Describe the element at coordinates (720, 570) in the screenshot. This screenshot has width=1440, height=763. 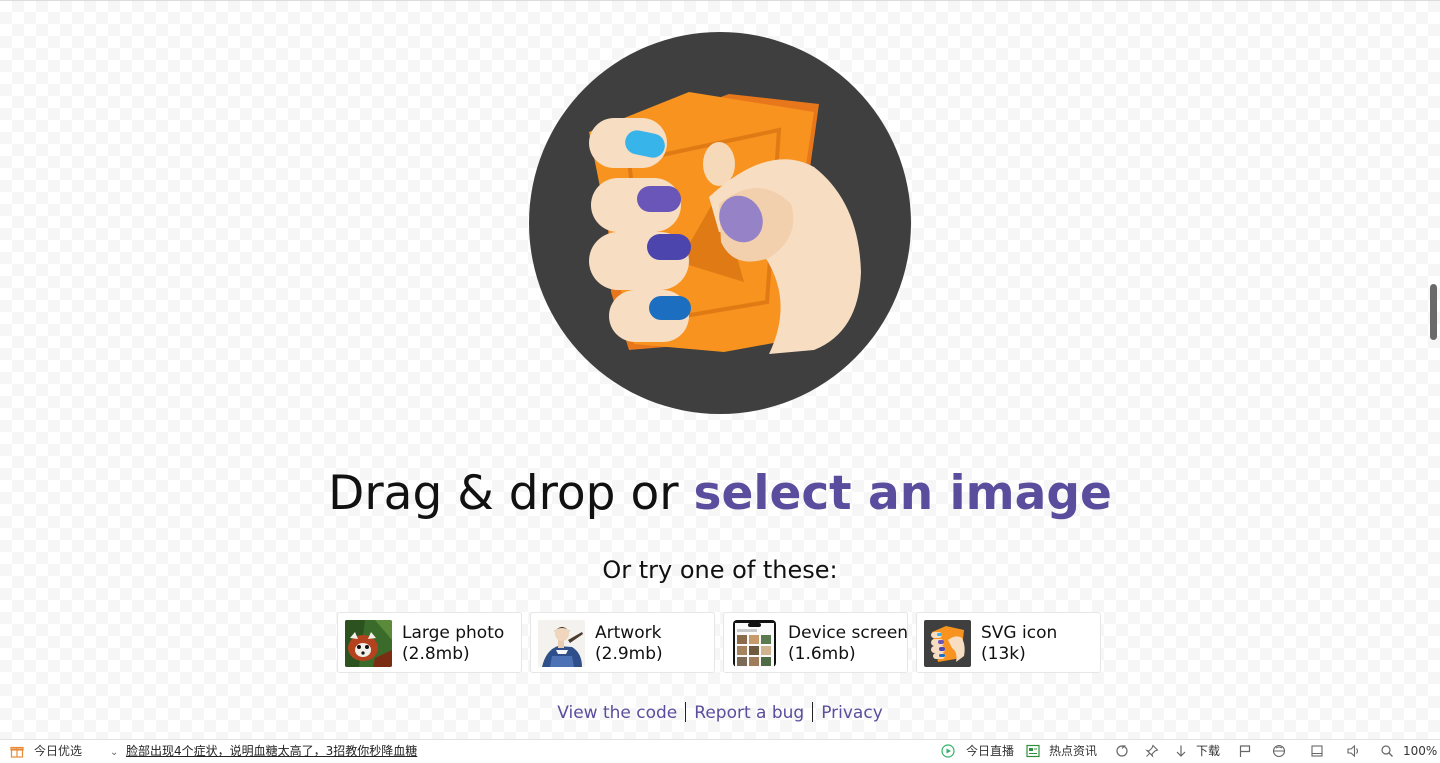
I see `demo-prompt: Or try one of these:` at that location.